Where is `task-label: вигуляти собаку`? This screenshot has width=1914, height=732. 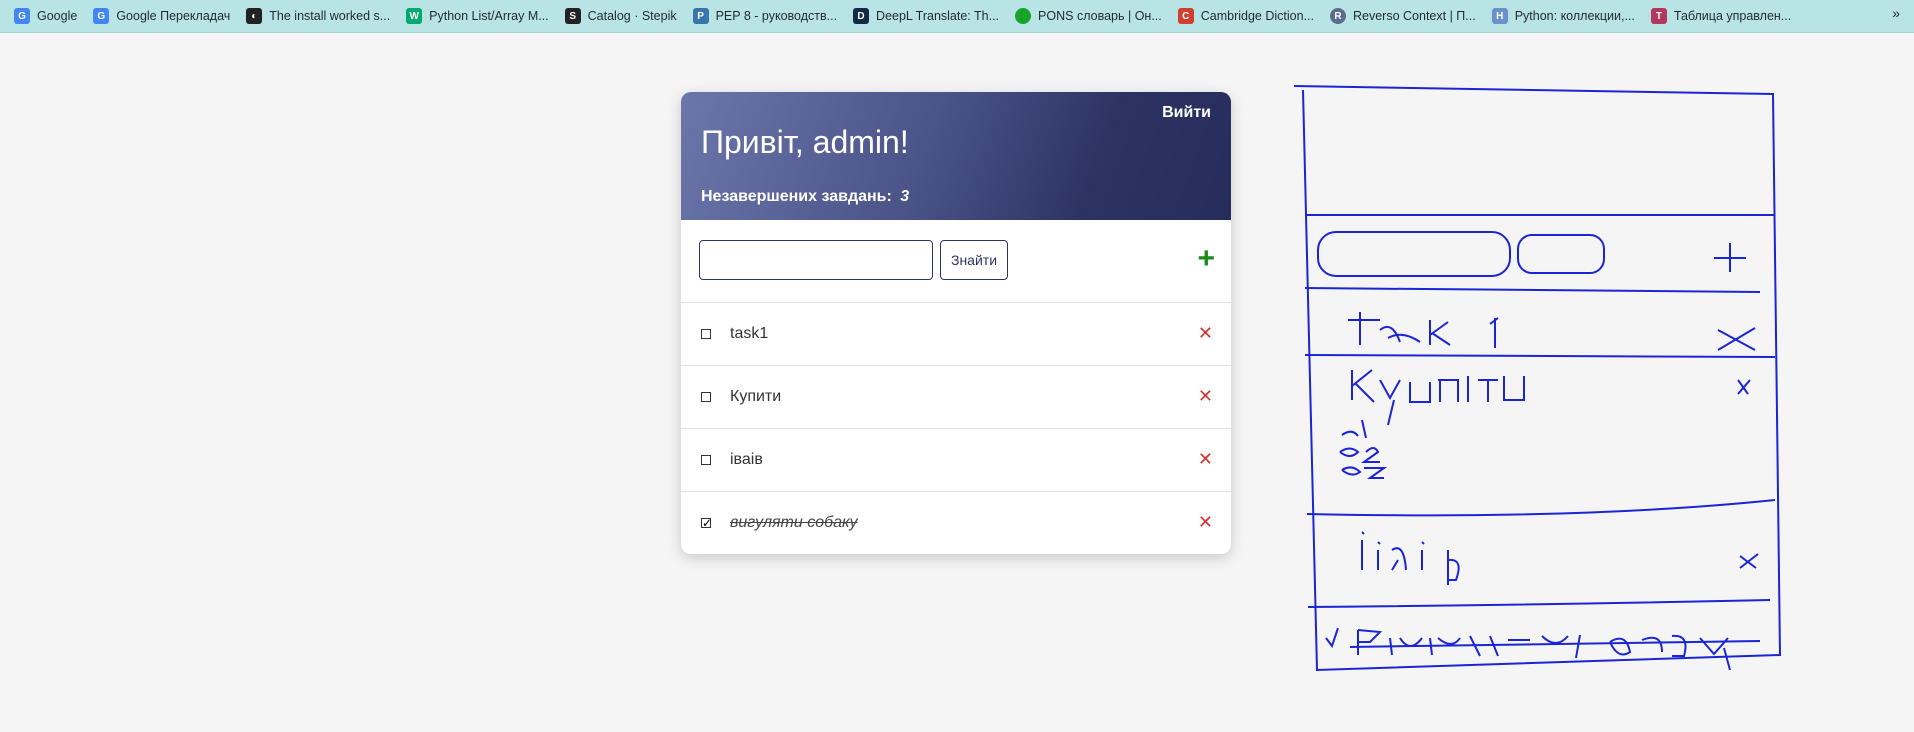
task-label: вигуляти собаку is located at coordinates (794, 522).